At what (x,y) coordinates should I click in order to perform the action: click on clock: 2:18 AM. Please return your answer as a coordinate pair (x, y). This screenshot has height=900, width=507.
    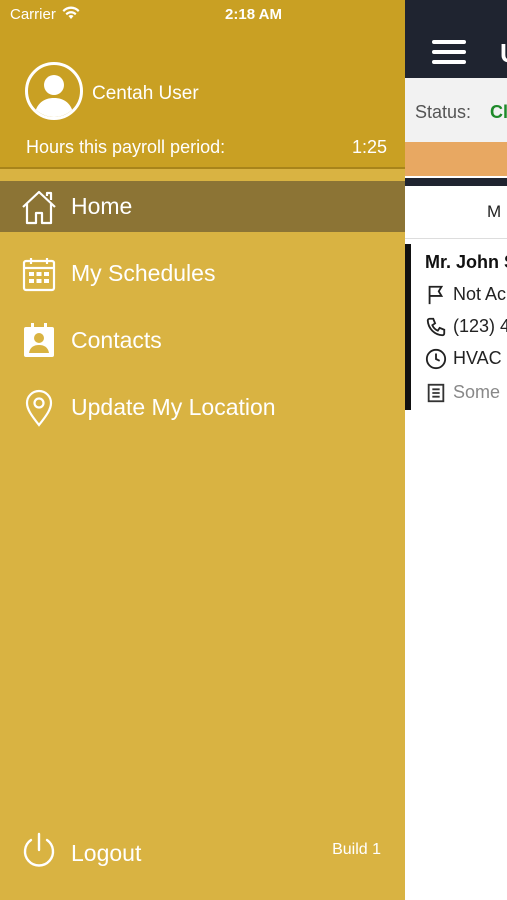
    Looking at the image, I should click on (253, 14).